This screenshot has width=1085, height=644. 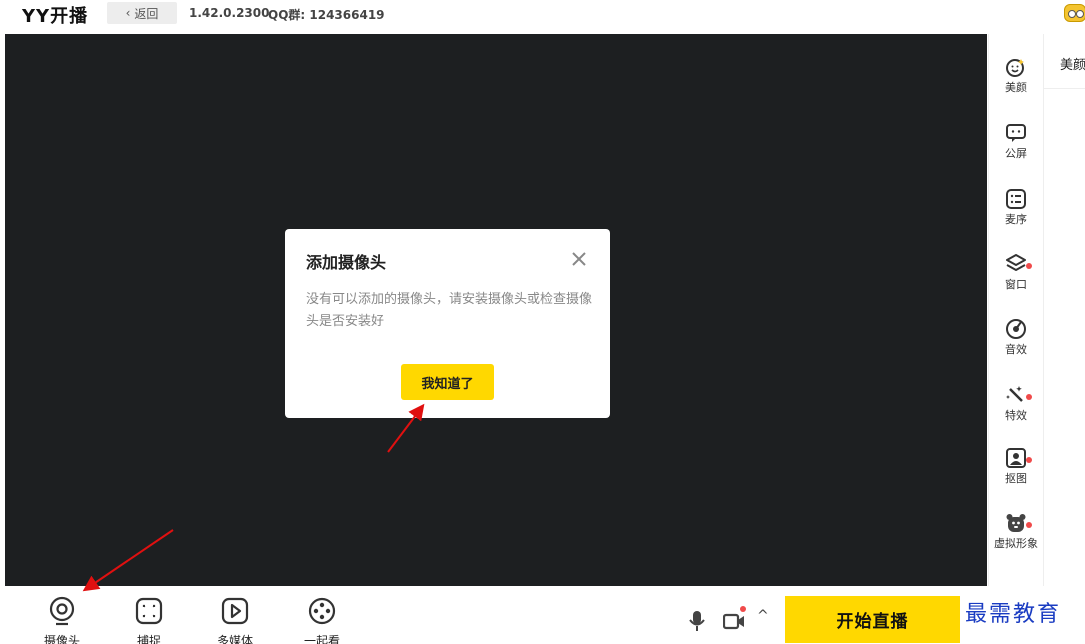 I want to click on watermark-text: 最需教育, so click(x=1013, y=614).